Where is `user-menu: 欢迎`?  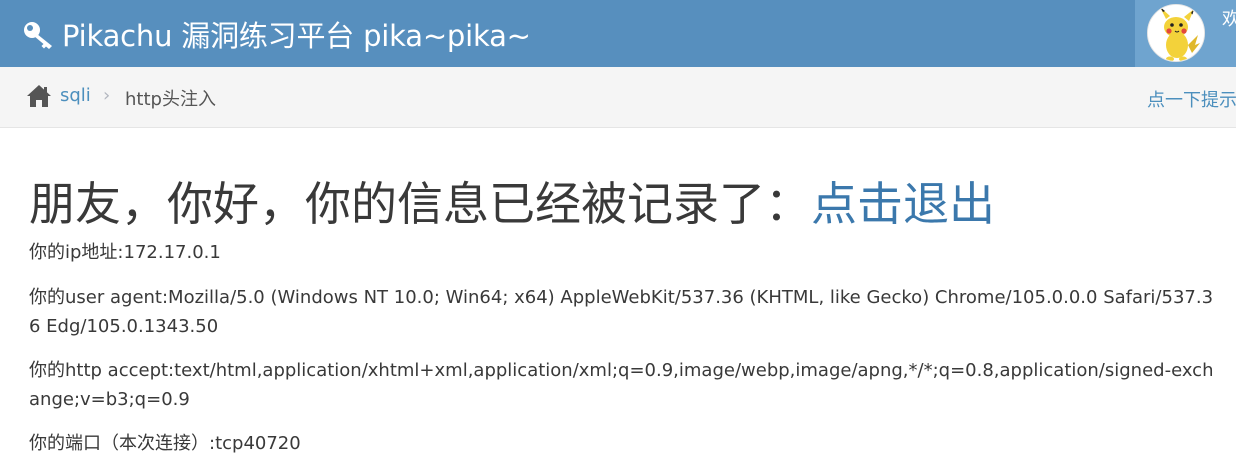 user-menu: 欢迎 is located at coordinates (1185, 33).